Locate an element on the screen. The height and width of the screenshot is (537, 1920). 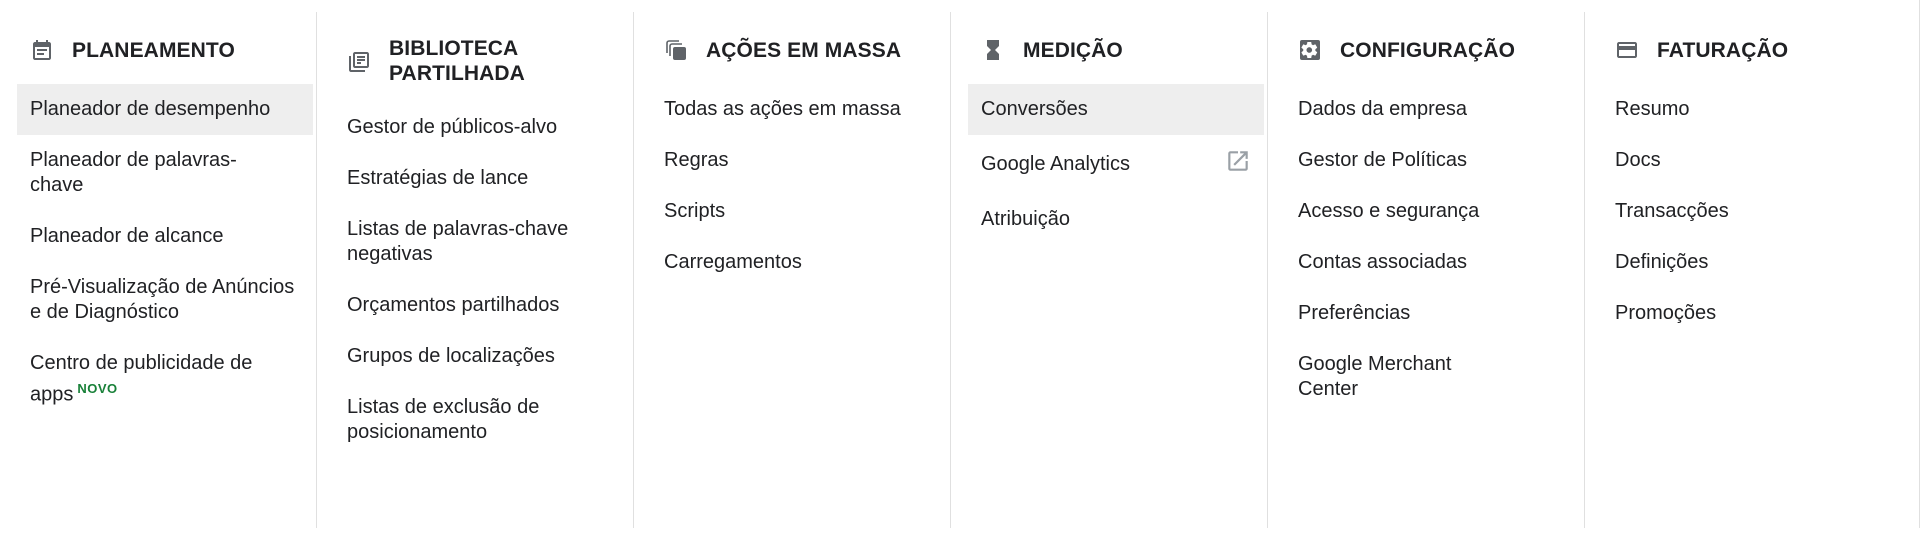
new-badge: NOVO is located at coordinates (97, 388).